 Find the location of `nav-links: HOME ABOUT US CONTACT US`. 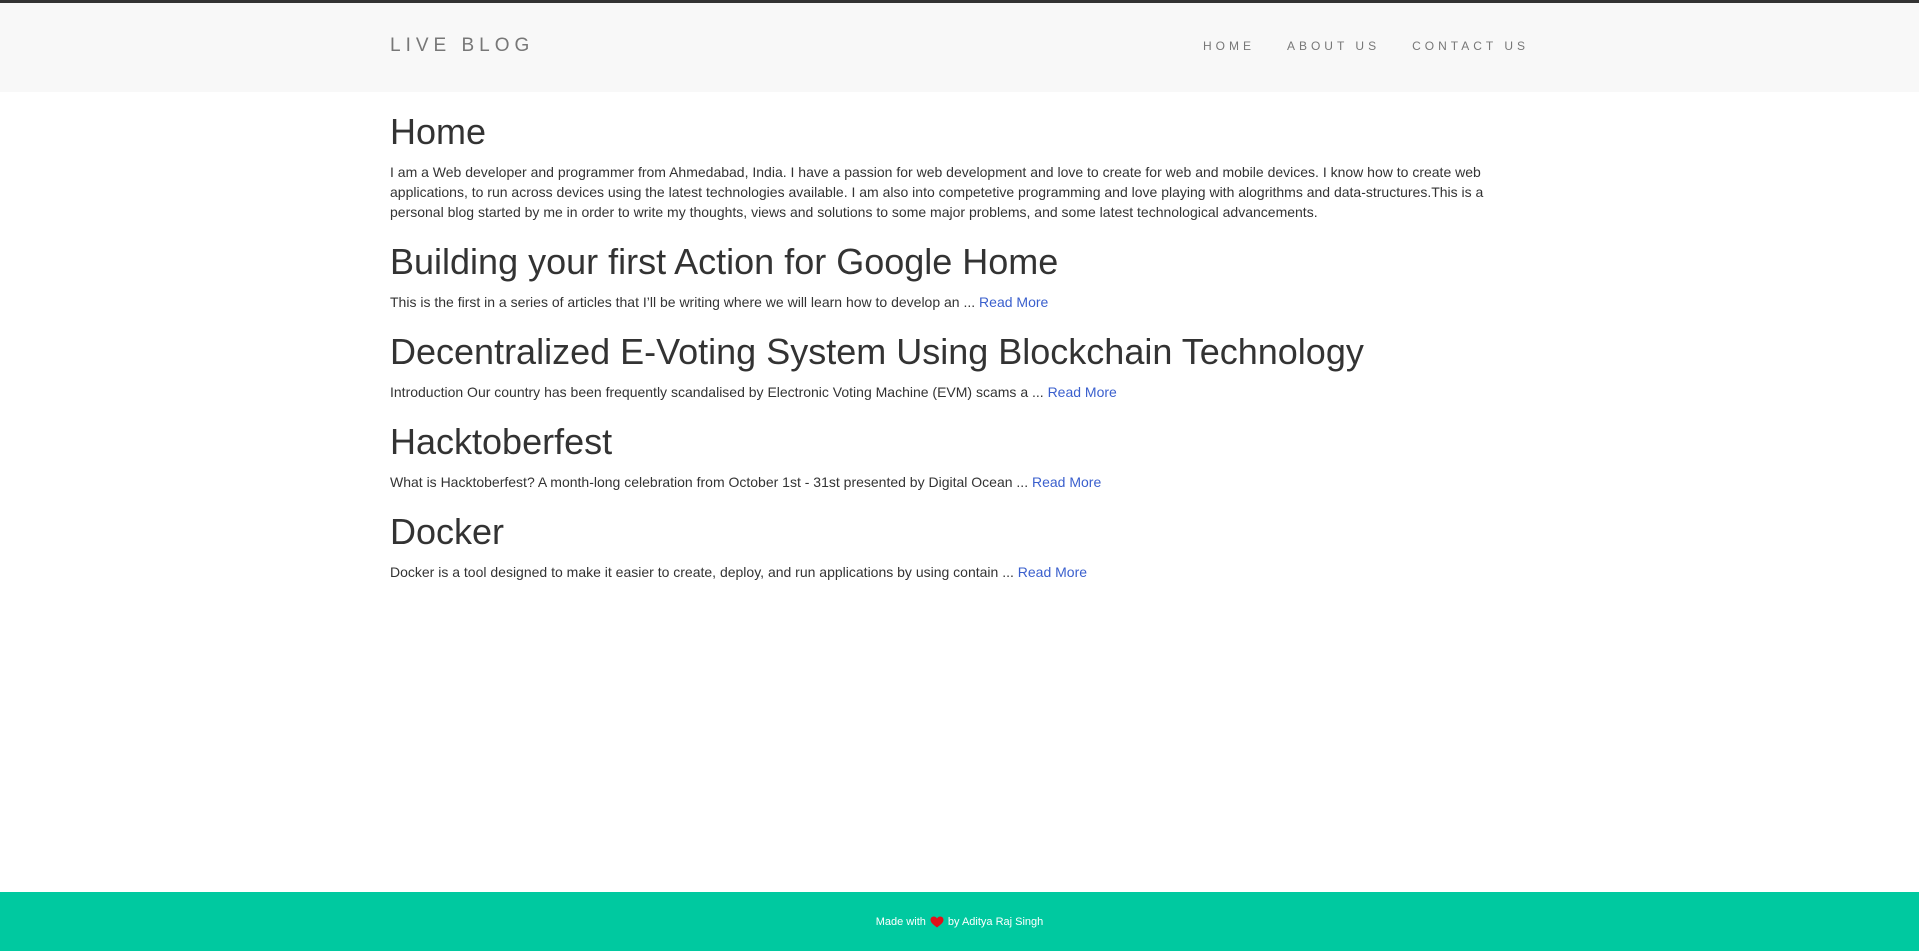

nav-links: HOME ABOUT US CONTACT US is located at coordinates (1362, 46).